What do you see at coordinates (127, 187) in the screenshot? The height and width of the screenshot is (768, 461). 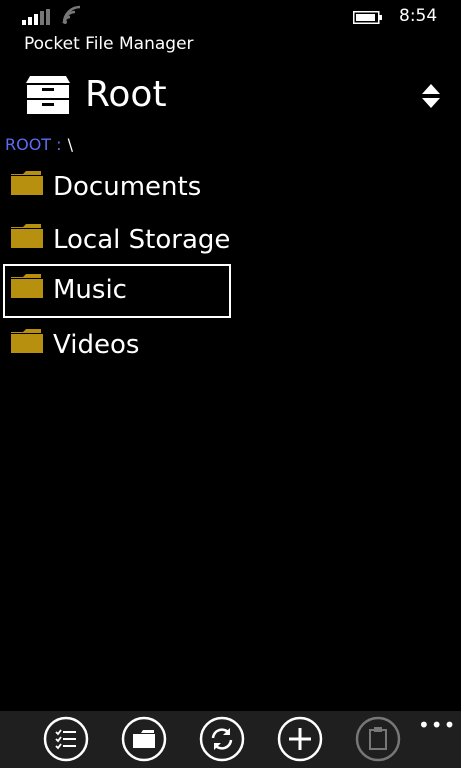 I see `folder-name: Documents` at bounding box center [127, 187].